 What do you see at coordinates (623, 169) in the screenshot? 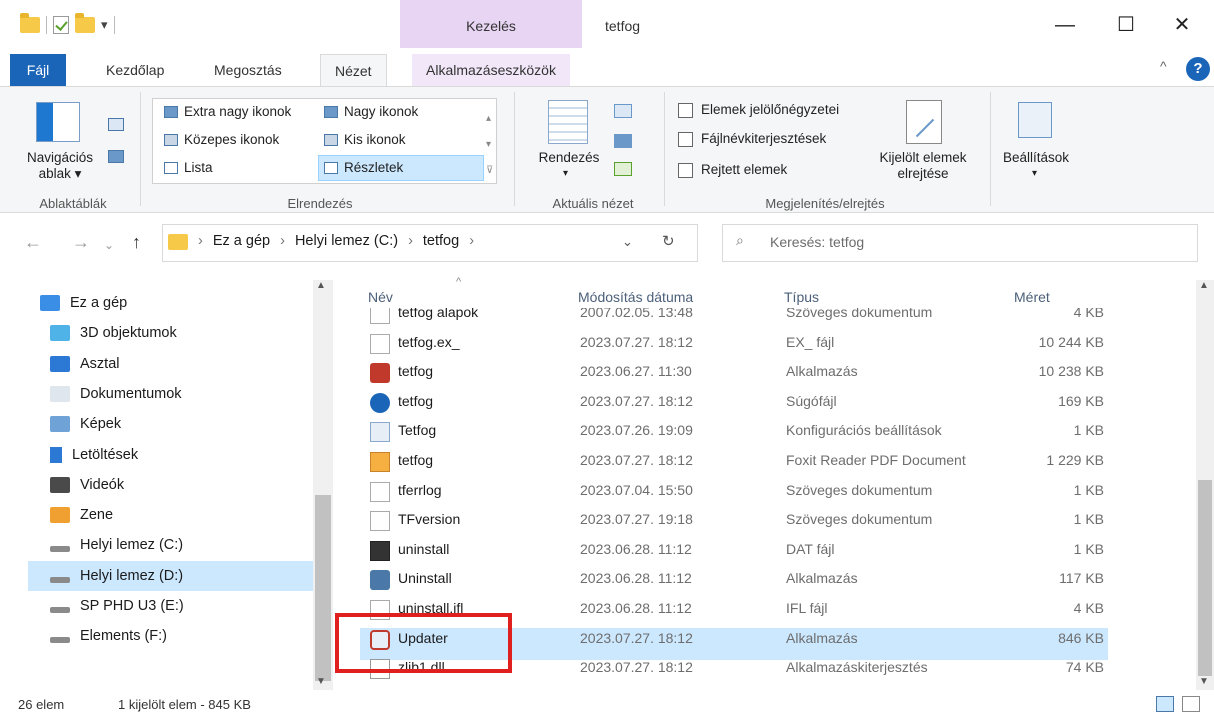
I see `size-columns-icon` at bounding box center [623, 169].